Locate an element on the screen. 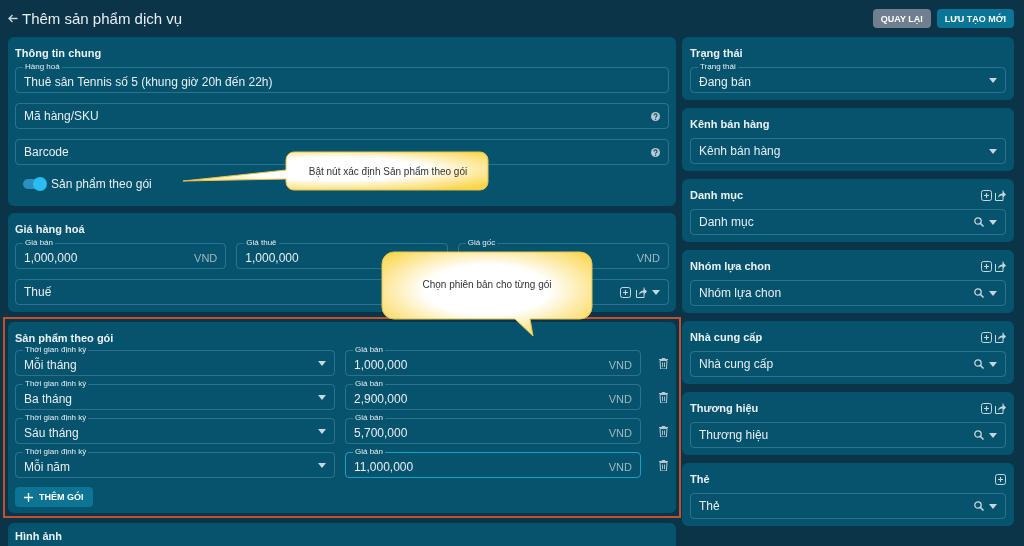 The height and width of the screenshot is (546, 1024). toggle-switch is located at coordinates (34, 184).